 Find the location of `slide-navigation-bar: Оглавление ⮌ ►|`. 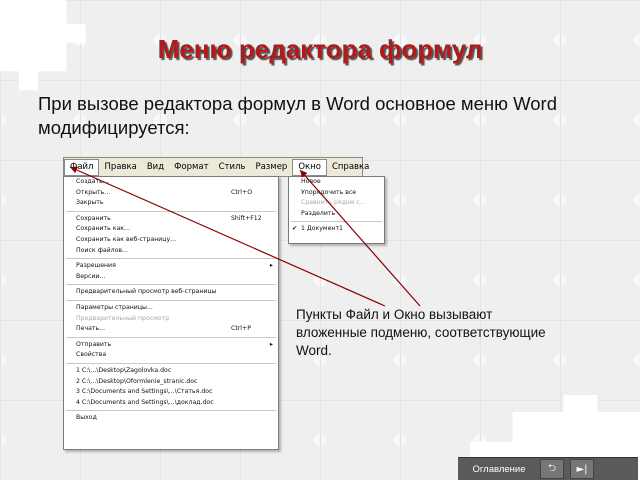

slide-navigation-bar: Оглавление ⮌ ►| is located at coordinates (548, 468).